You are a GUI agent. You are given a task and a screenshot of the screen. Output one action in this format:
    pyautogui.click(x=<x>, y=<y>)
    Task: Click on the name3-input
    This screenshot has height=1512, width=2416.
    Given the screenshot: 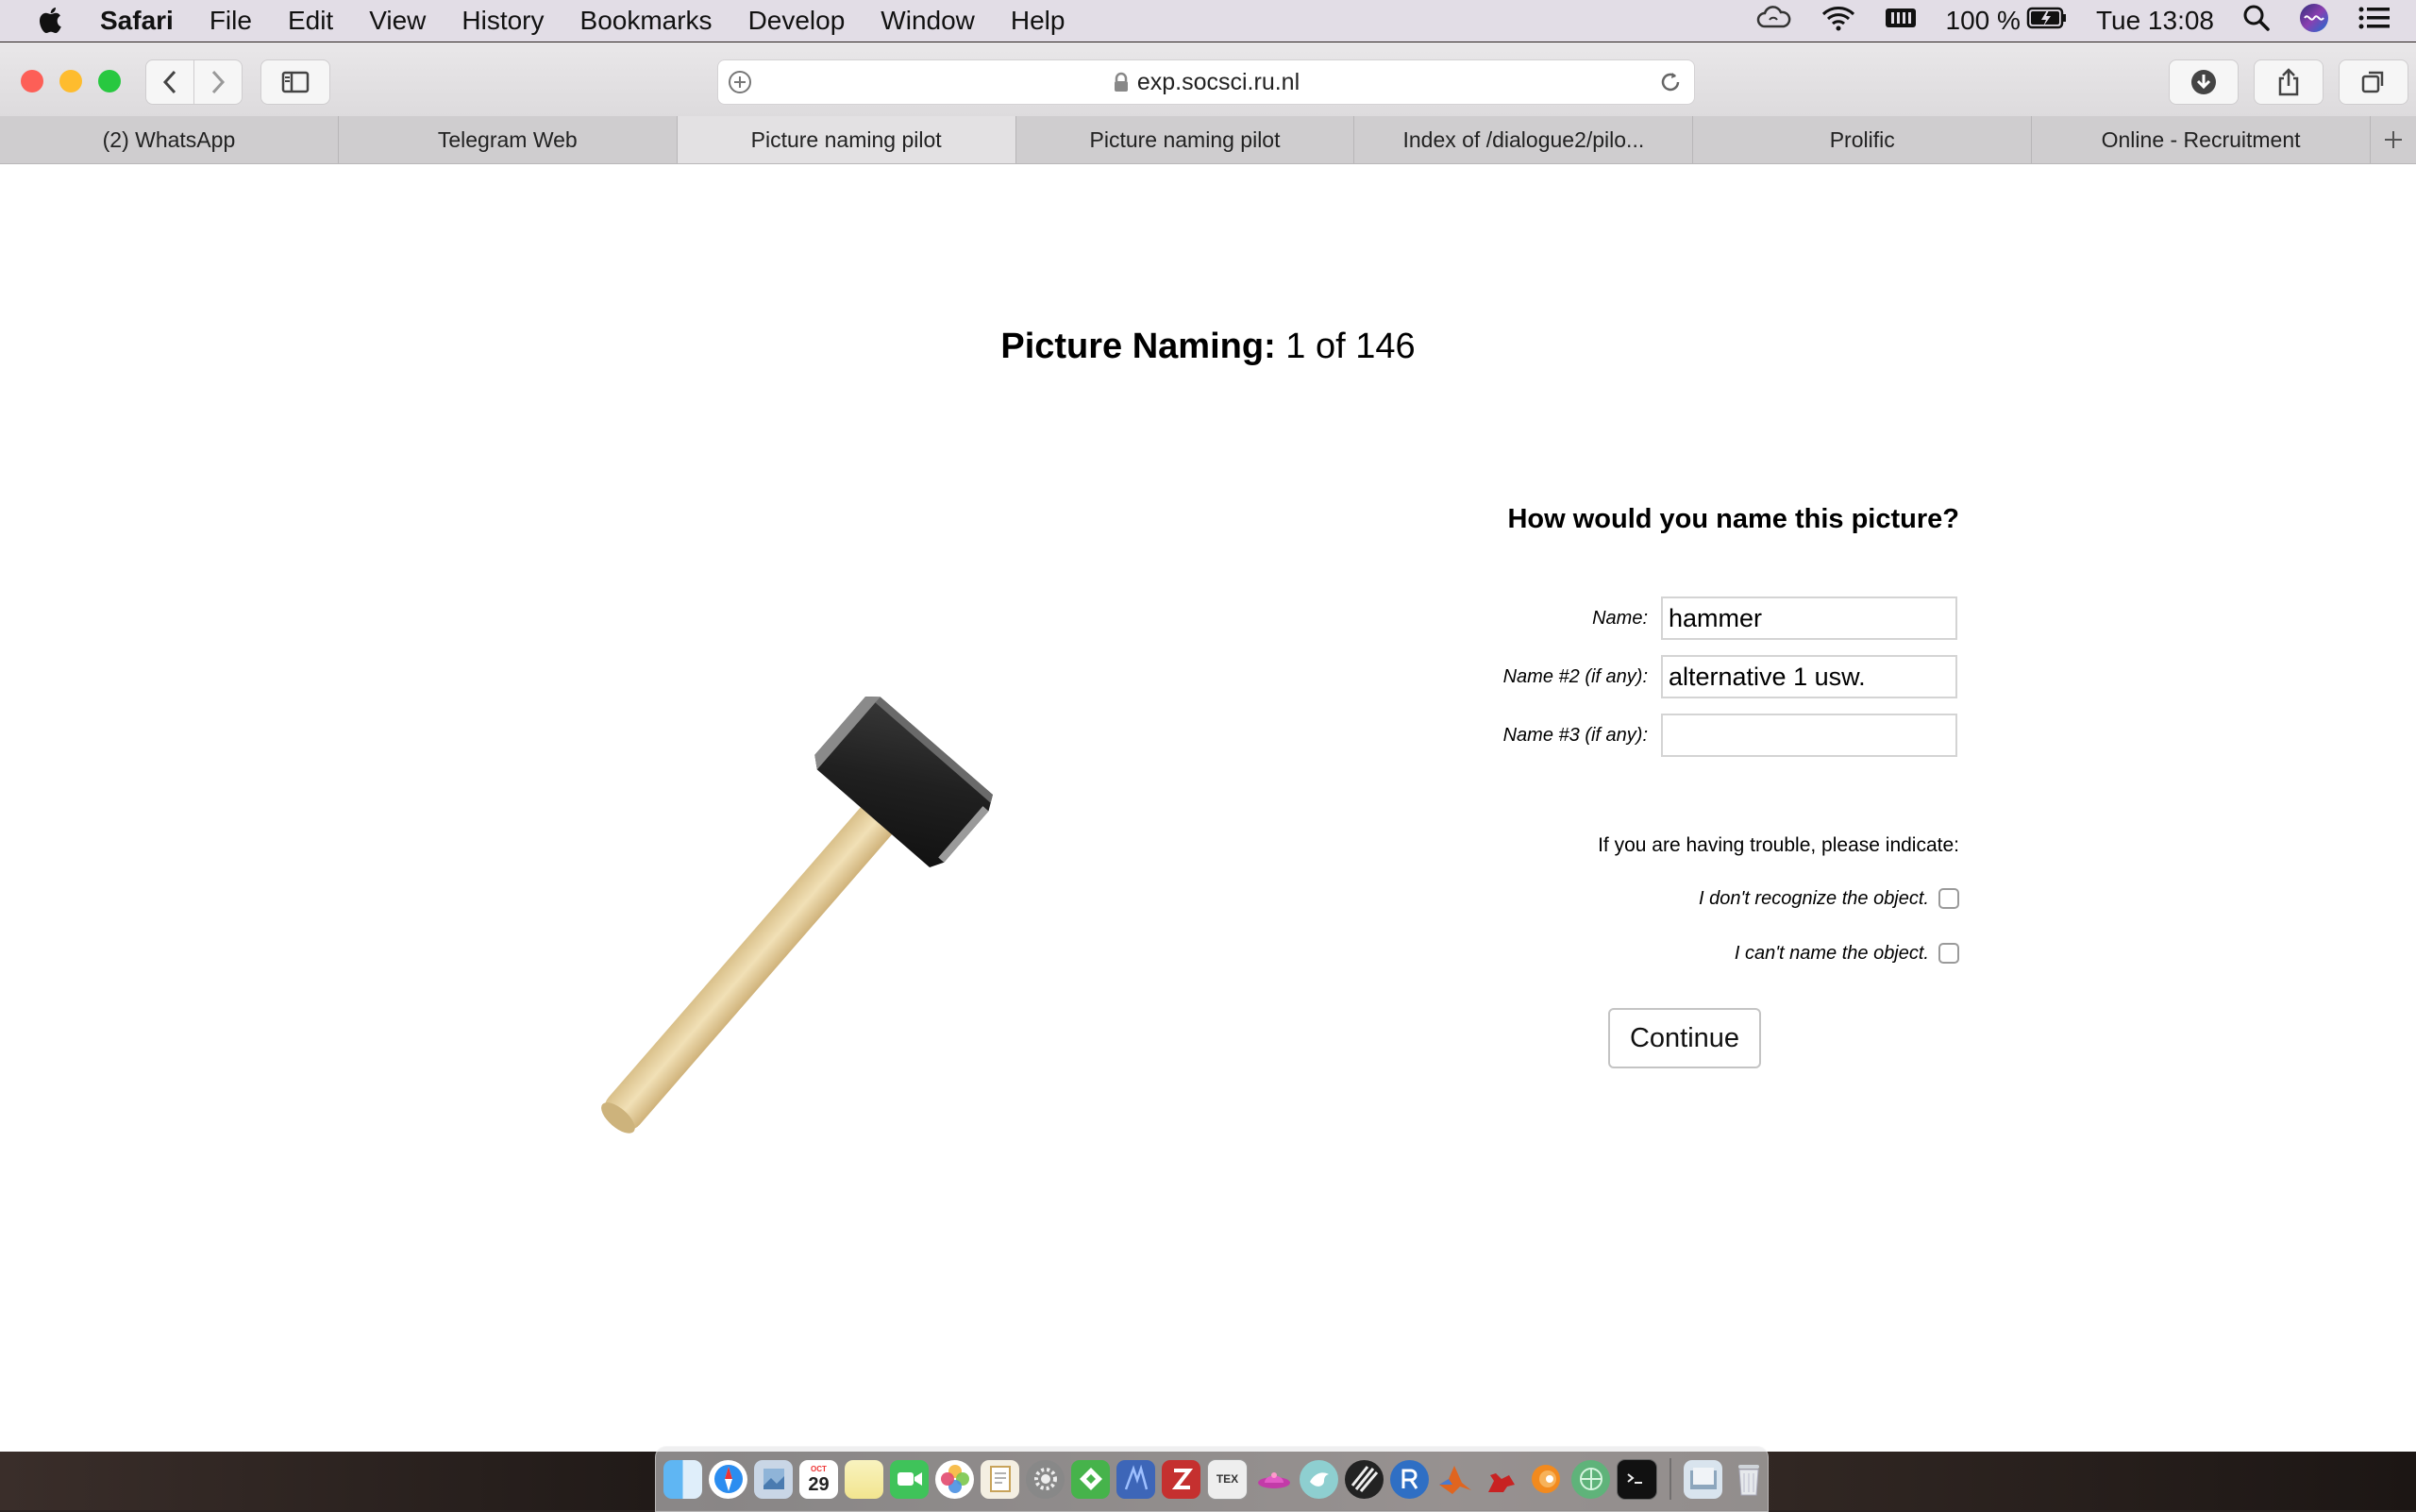 What is the action you would take?
    pyautogui.click(x=1809, y=735)
    